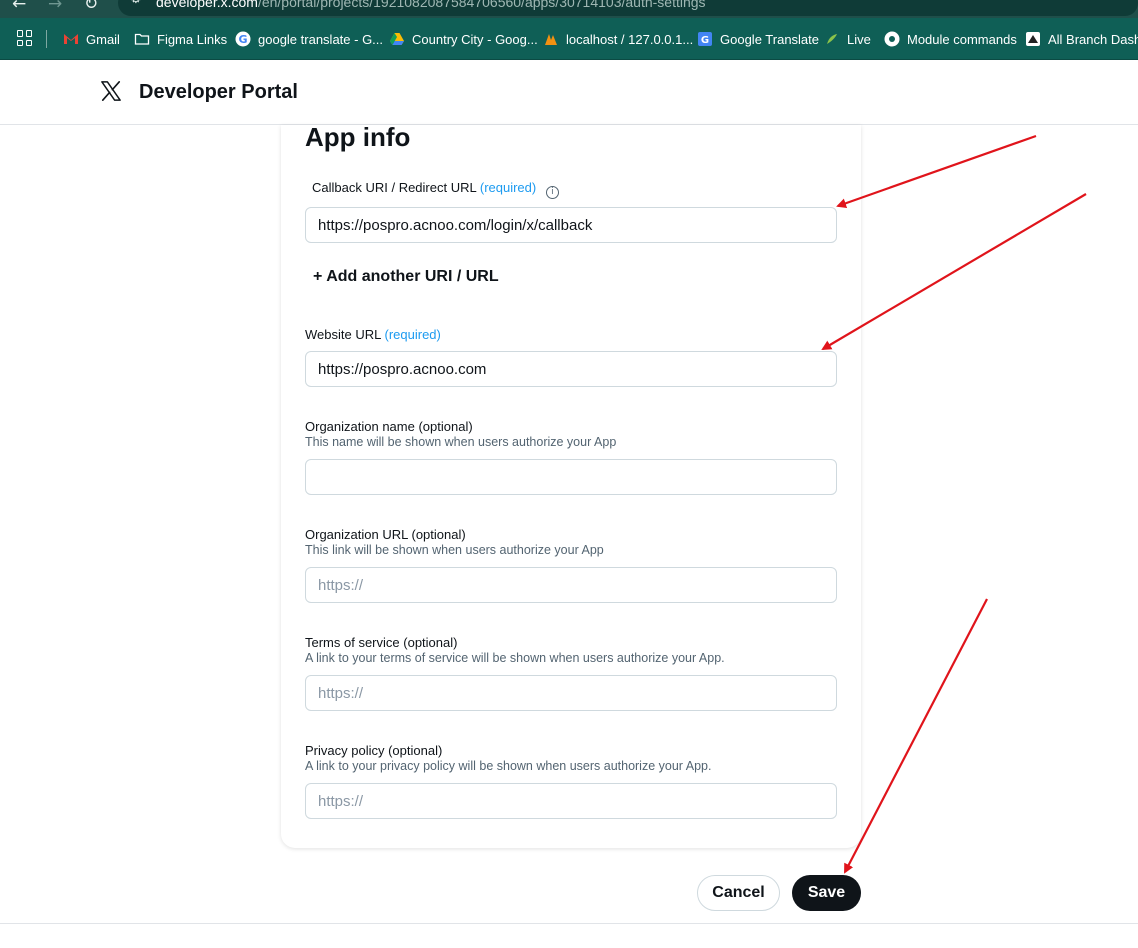 The width and height of the screenshot is (1138, 948). I want to click on bookmark-label: Figma Links, so click(192, 39).